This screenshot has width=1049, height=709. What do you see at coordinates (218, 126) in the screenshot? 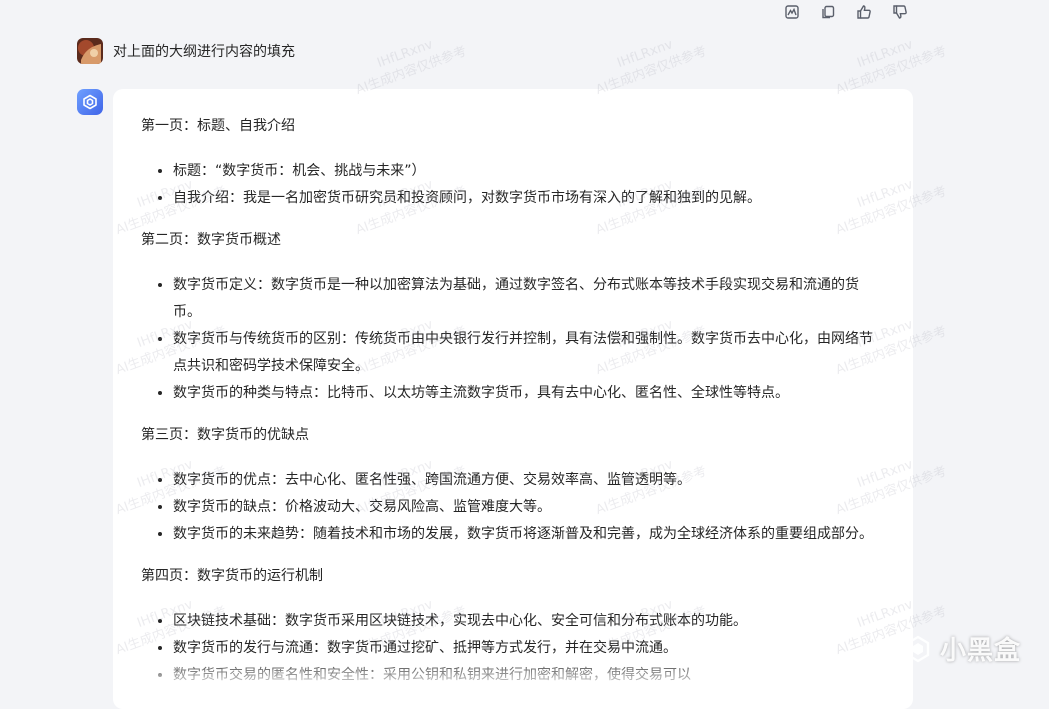
I see `section-heading: 第一页：标题、自我介绍` at bounding box center [218, 126].